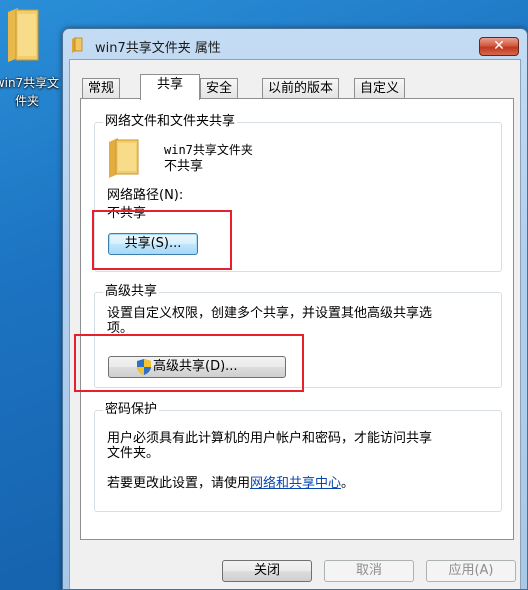 The height and width of the screenshot is (590, 528). Describe the element at coordinates (170, 87) in the screenshot. I see `tab-sharing: 共享` at that location.